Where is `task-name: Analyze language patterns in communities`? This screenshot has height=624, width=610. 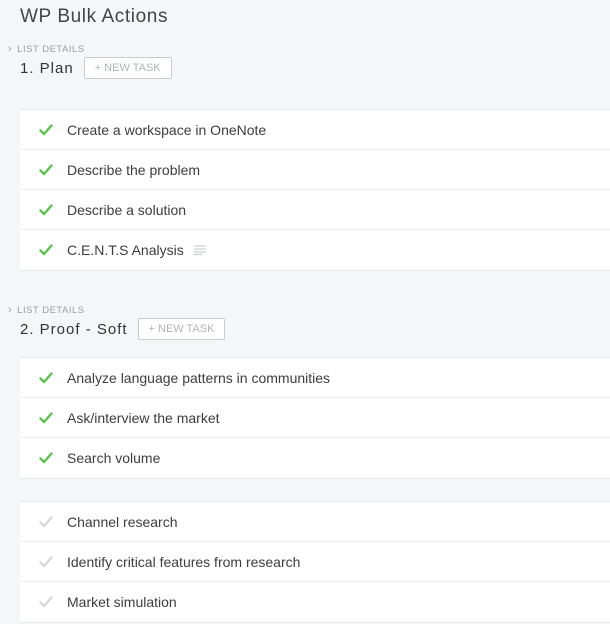 task-name: Analyze language patterns in communities is located at coordinates (199, 377).